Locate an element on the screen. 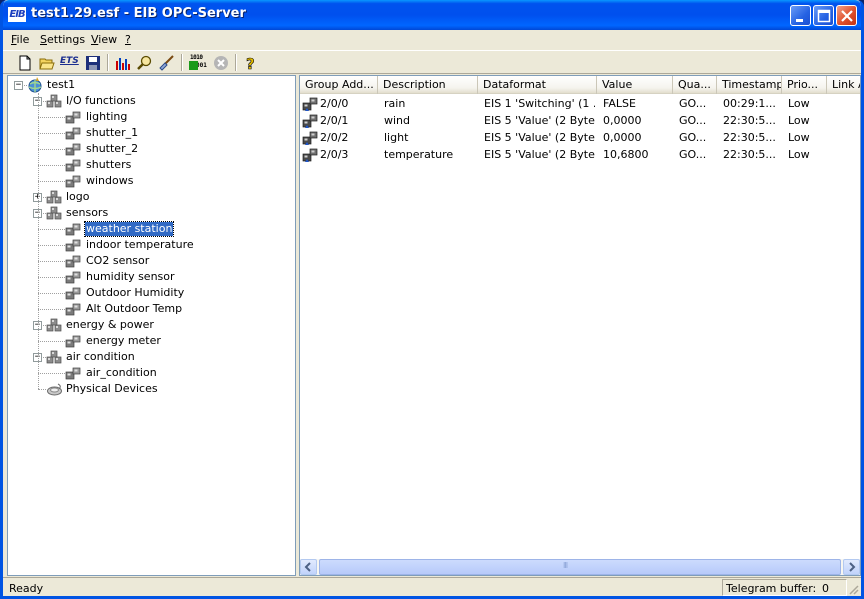 The height and width of the screenshot is (599, 864). tree-node-label: I/O functions is located at coordinates (101, 100).